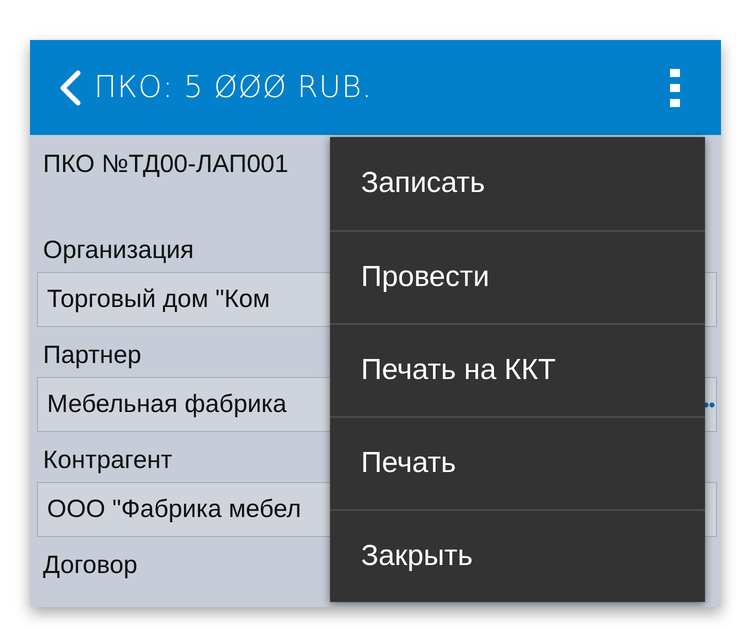  I want to click on field-label: Организация, so click(118, 250).